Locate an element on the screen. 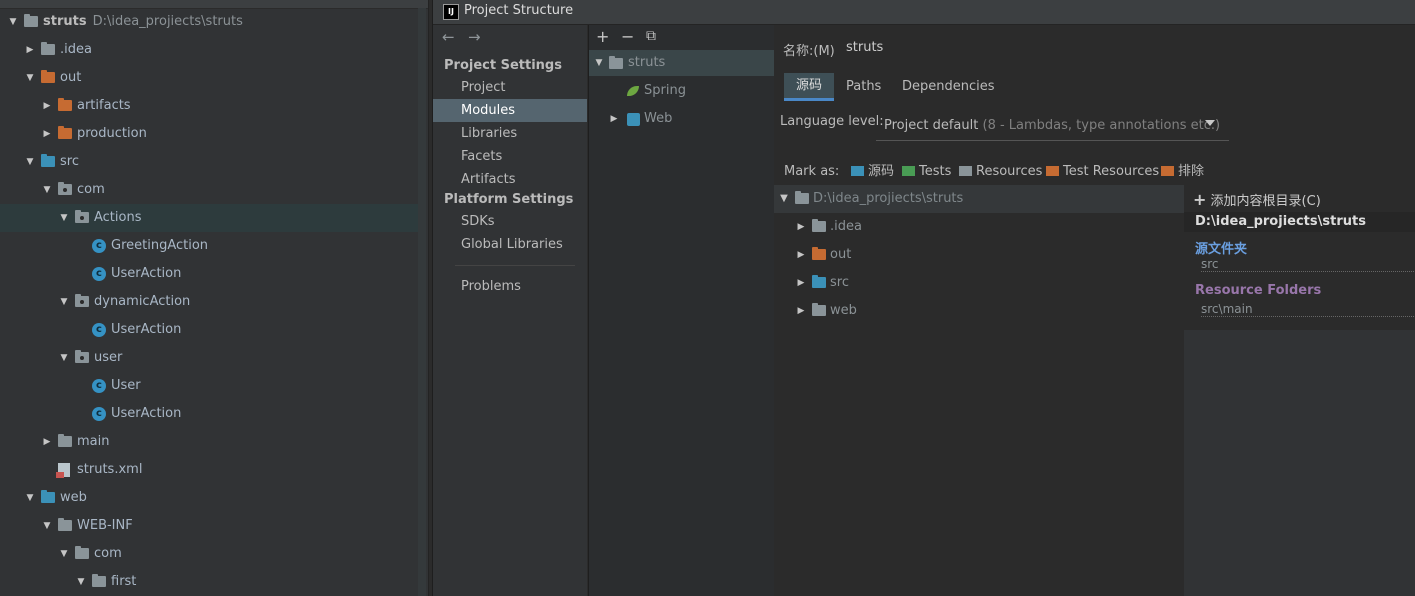 The height and width of the screenshot is (596, 1415). root-row: ▼ D:\idea_projiects\struts is located at coordinates (979, 199).